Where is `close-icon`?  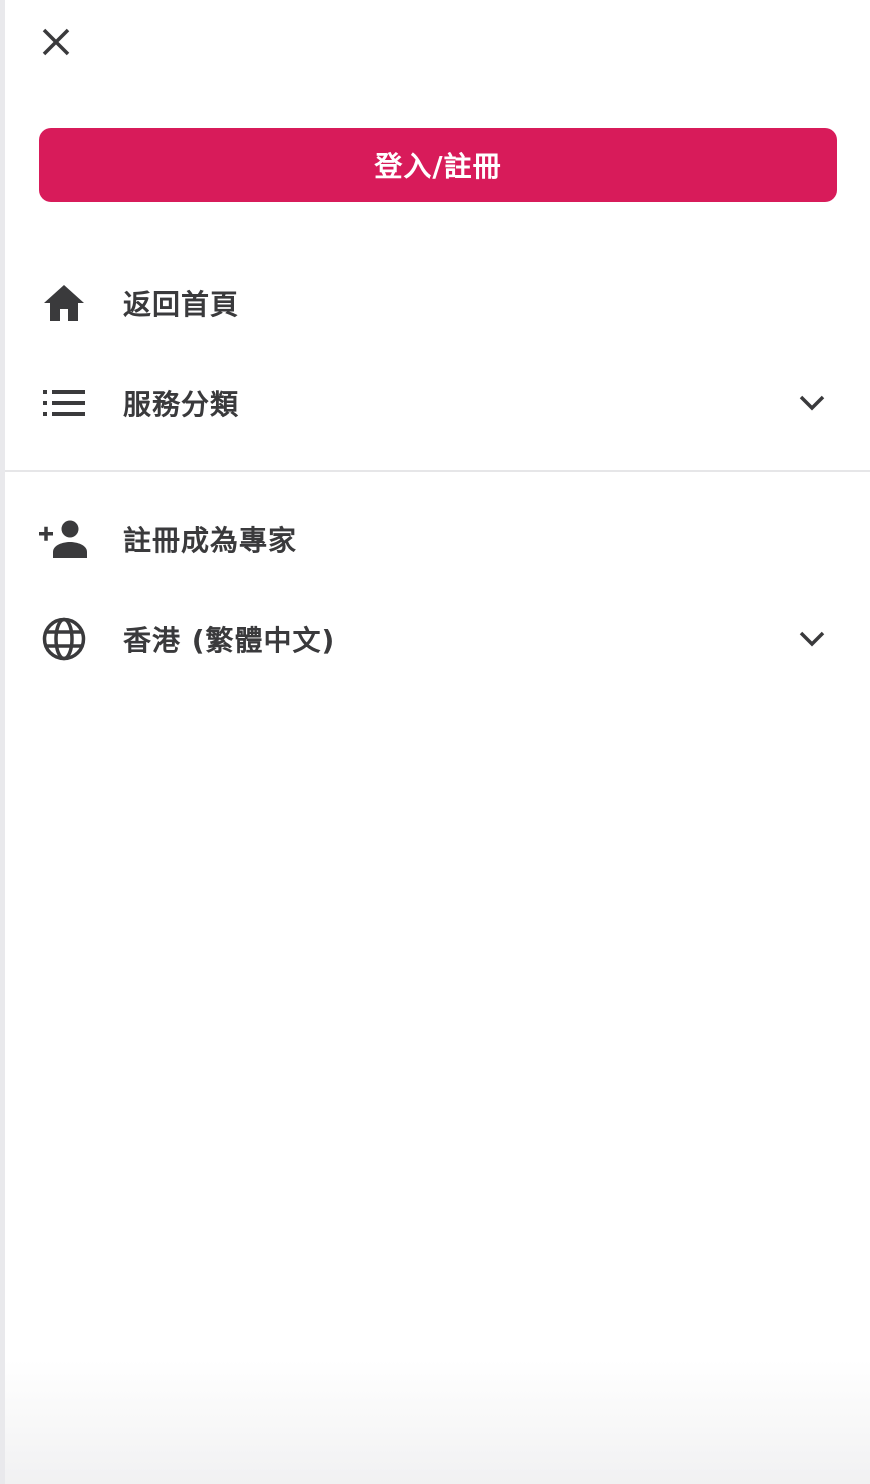 close-icon is located at coordinates (56, 42).